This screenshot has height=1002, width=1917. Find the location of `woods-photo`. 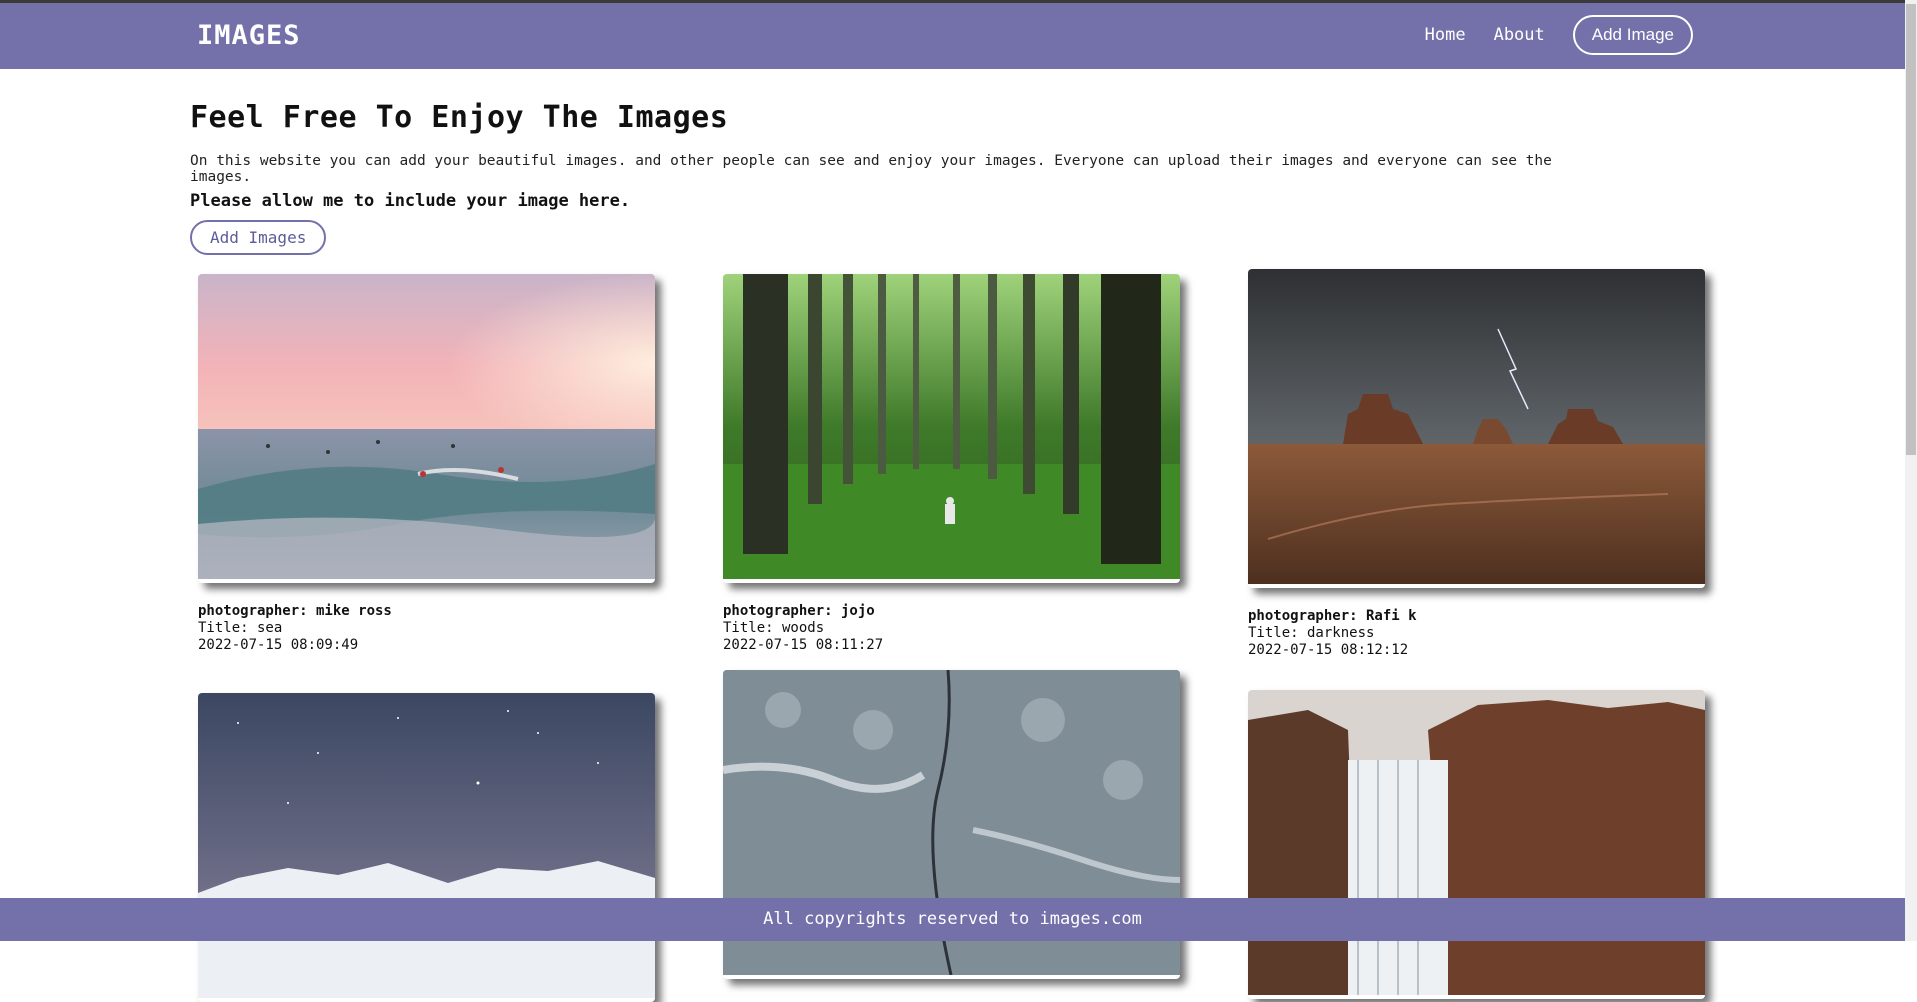

woods-photo is located at coordinates (951, 428).